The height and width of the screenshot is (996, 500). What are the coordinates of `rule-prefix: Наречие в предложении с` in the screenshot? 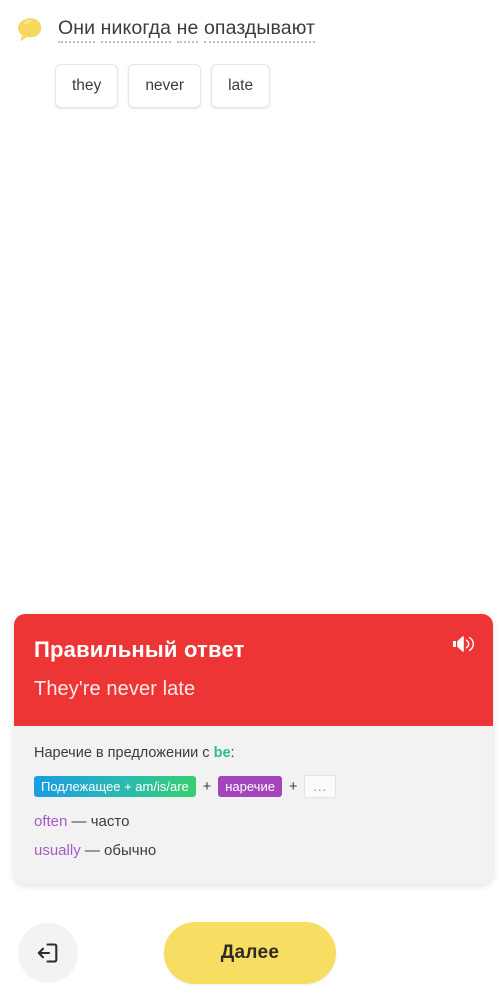 It's located at (124, 753).